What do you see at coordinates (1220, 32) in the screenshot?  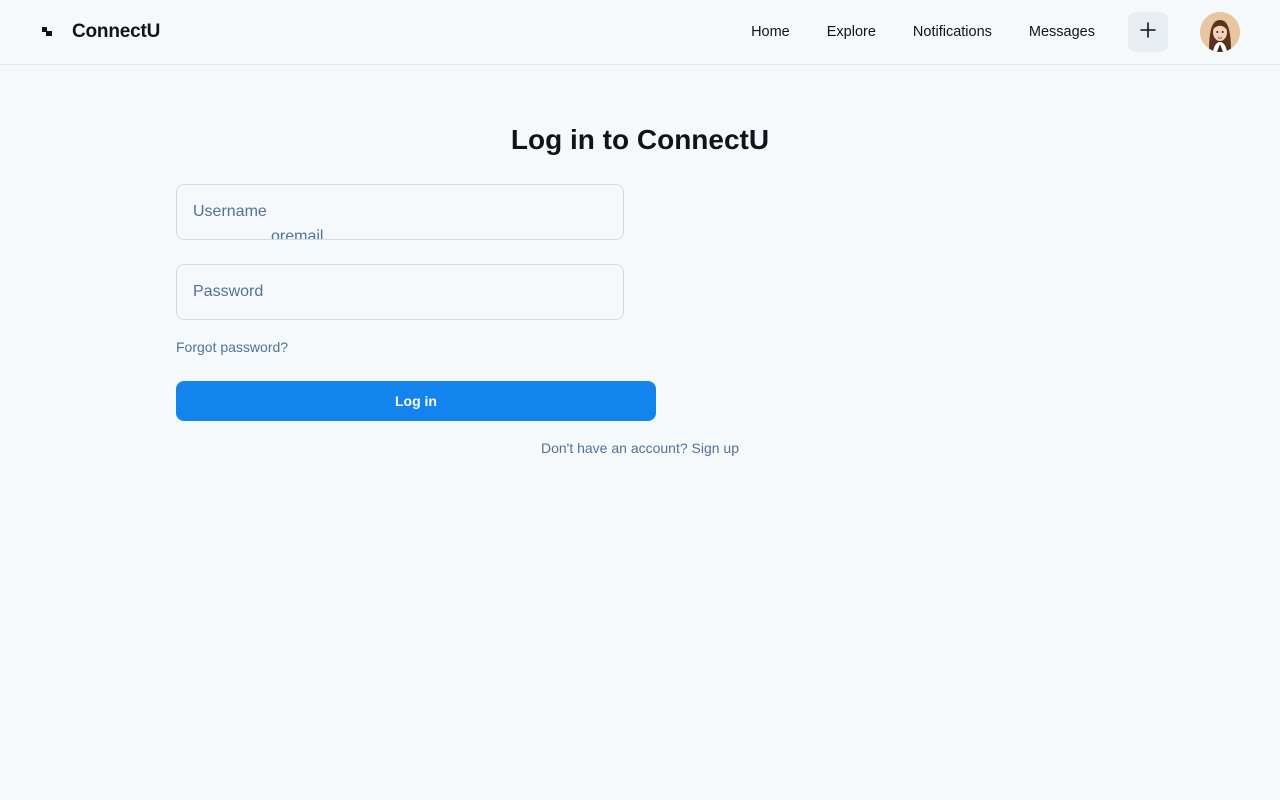 I see `user-avatar` at bounding box center [1220, 32].